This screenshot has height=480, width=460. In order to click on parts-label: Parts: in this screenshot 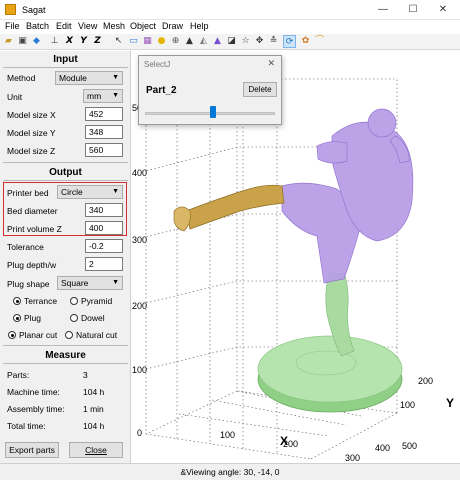, I will do `click(18, 375)`.